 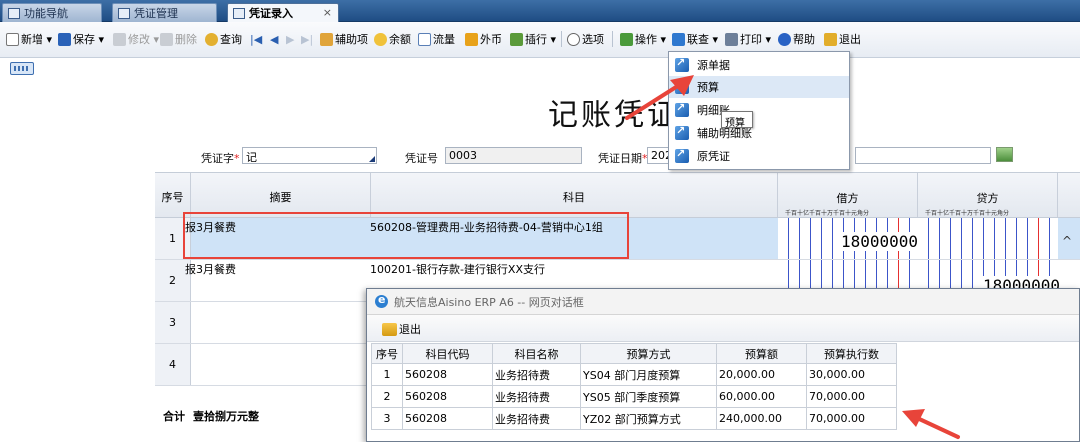 I want to click on voucher-number-field: 0003, so click(x=513, y=155).